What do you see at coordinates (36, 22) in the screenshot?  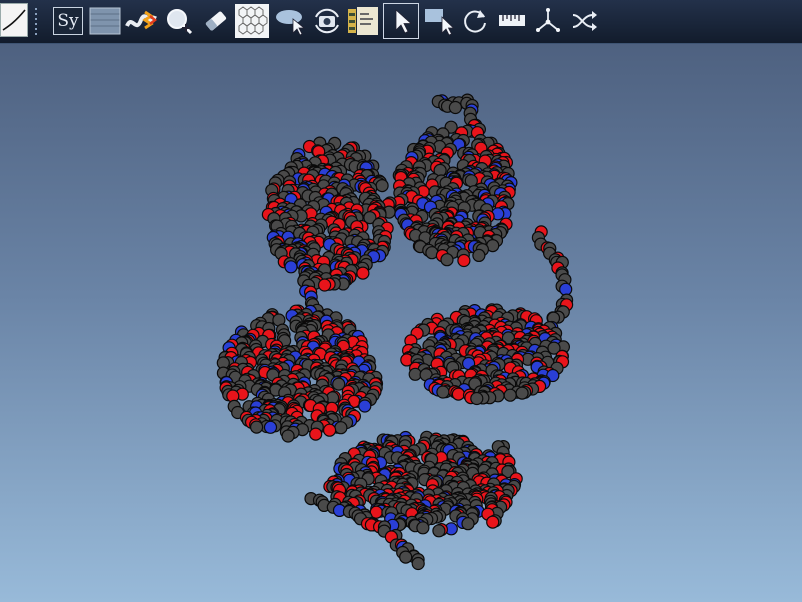 I see `toolbar-grip` at bounding box center [36, 22].